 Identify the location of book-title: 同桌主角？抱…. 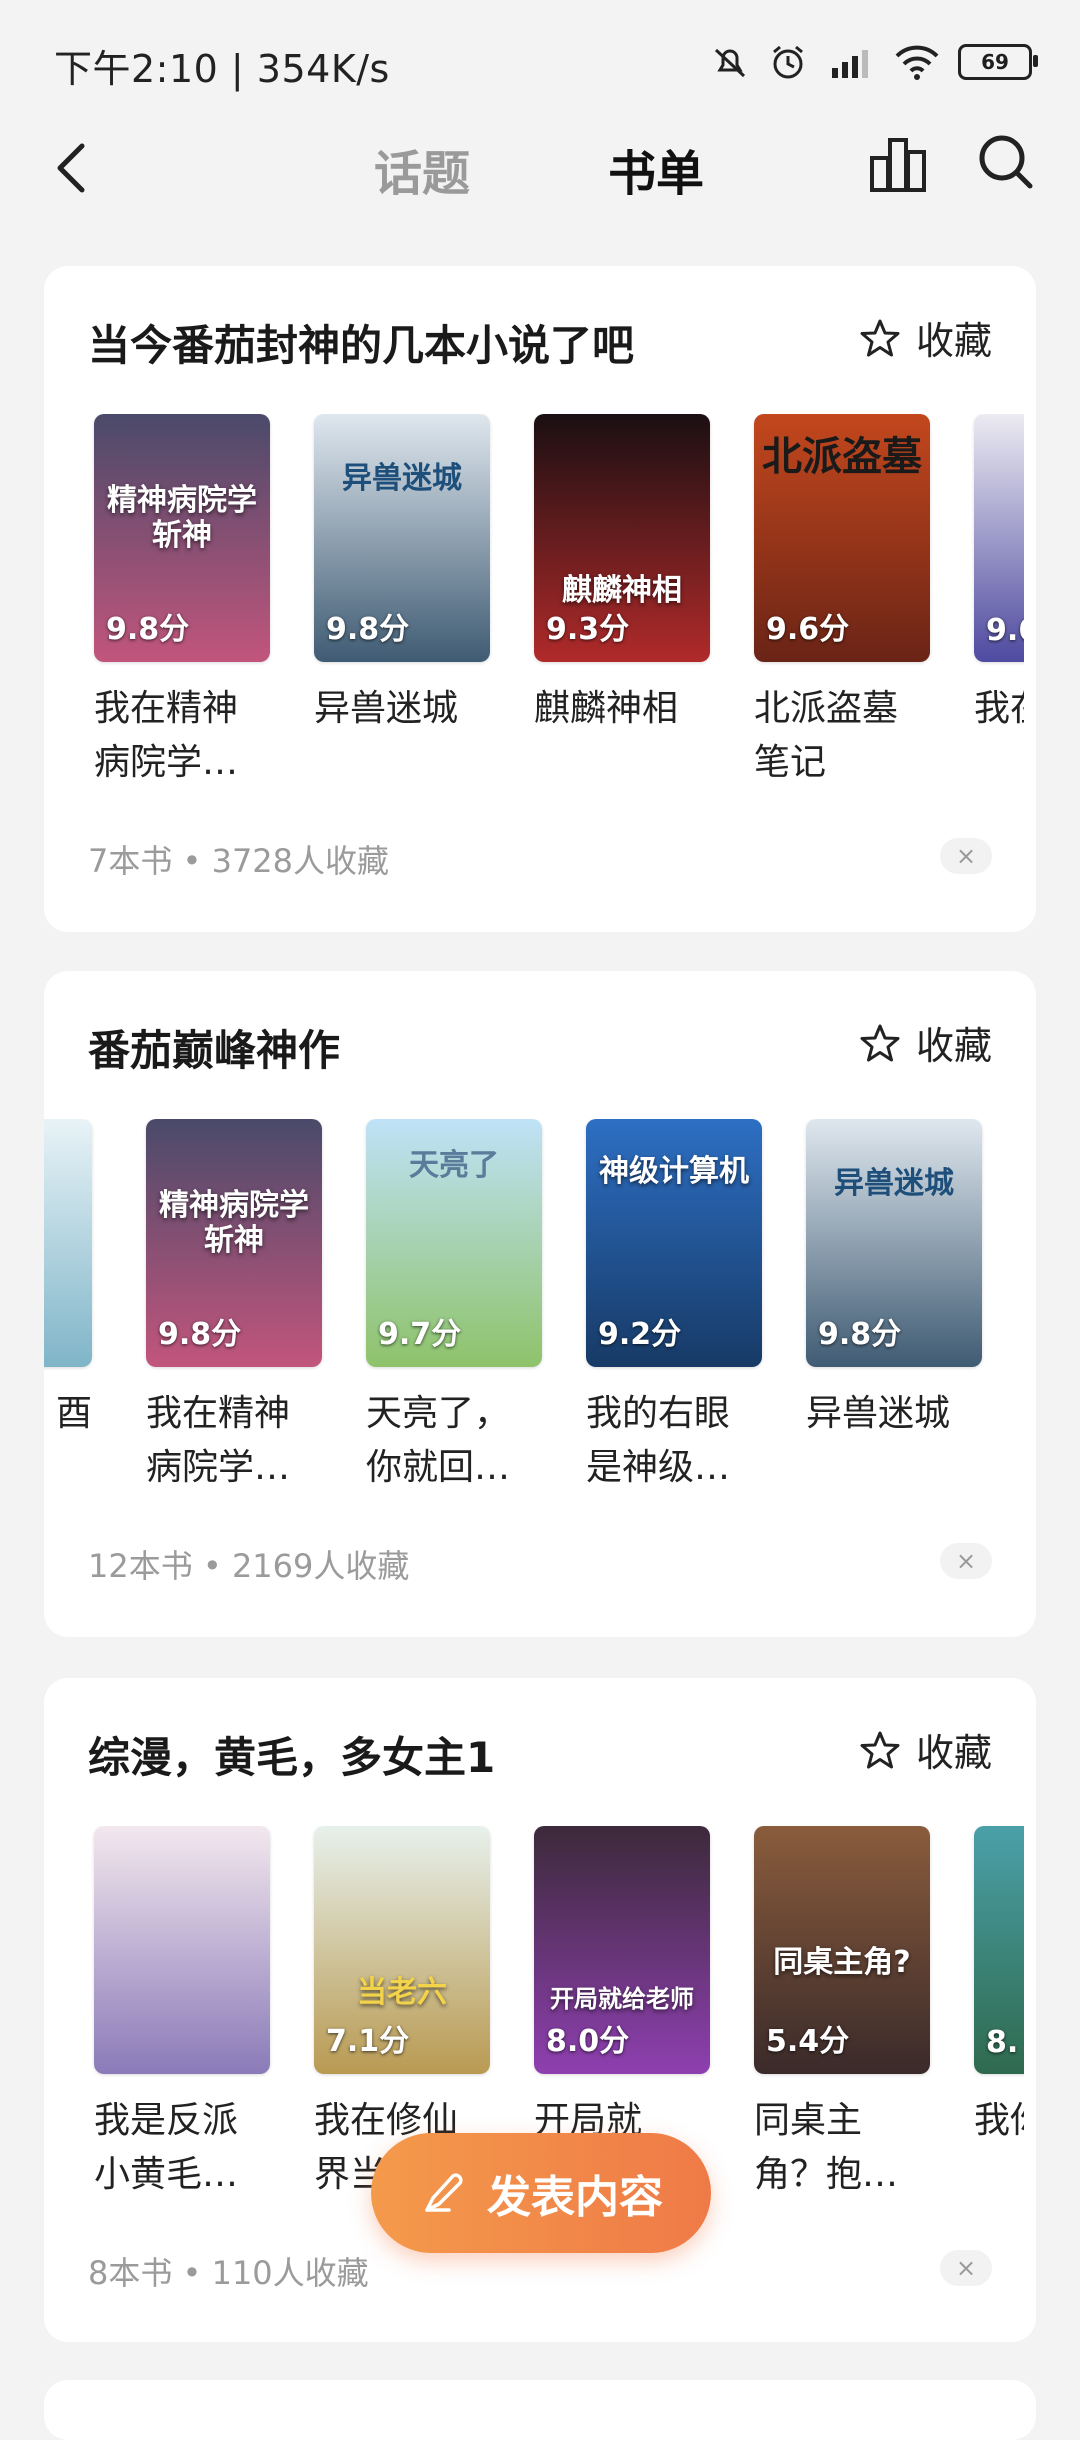
(826, 2147).